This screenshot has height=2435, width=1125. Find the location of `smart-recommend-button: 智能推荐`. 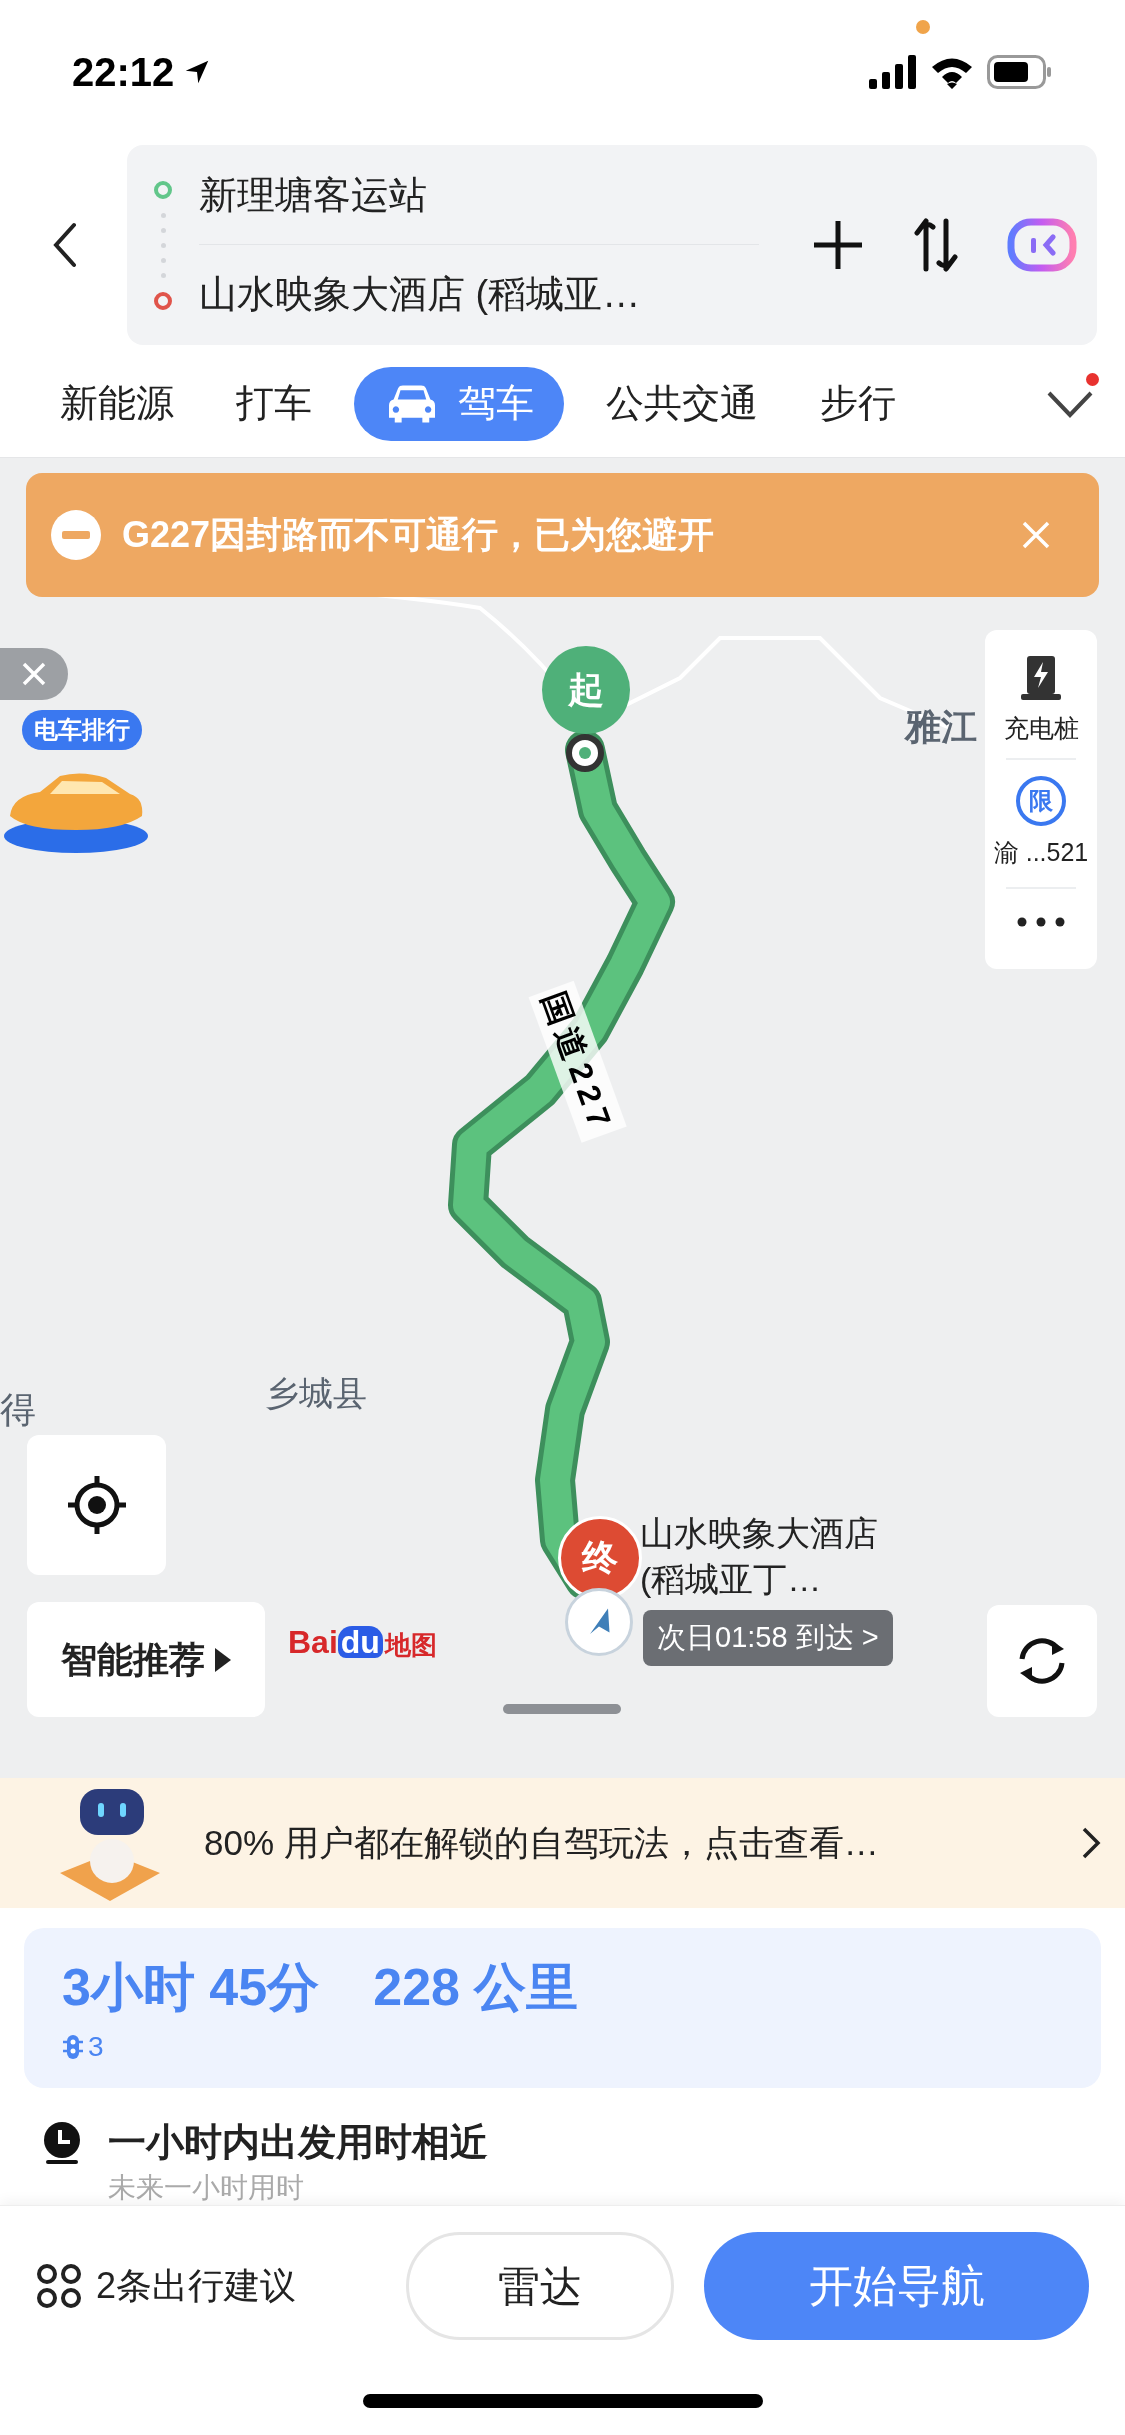

smart-recommend-button: 智能推荐 is located at coordinates (146, 1659).